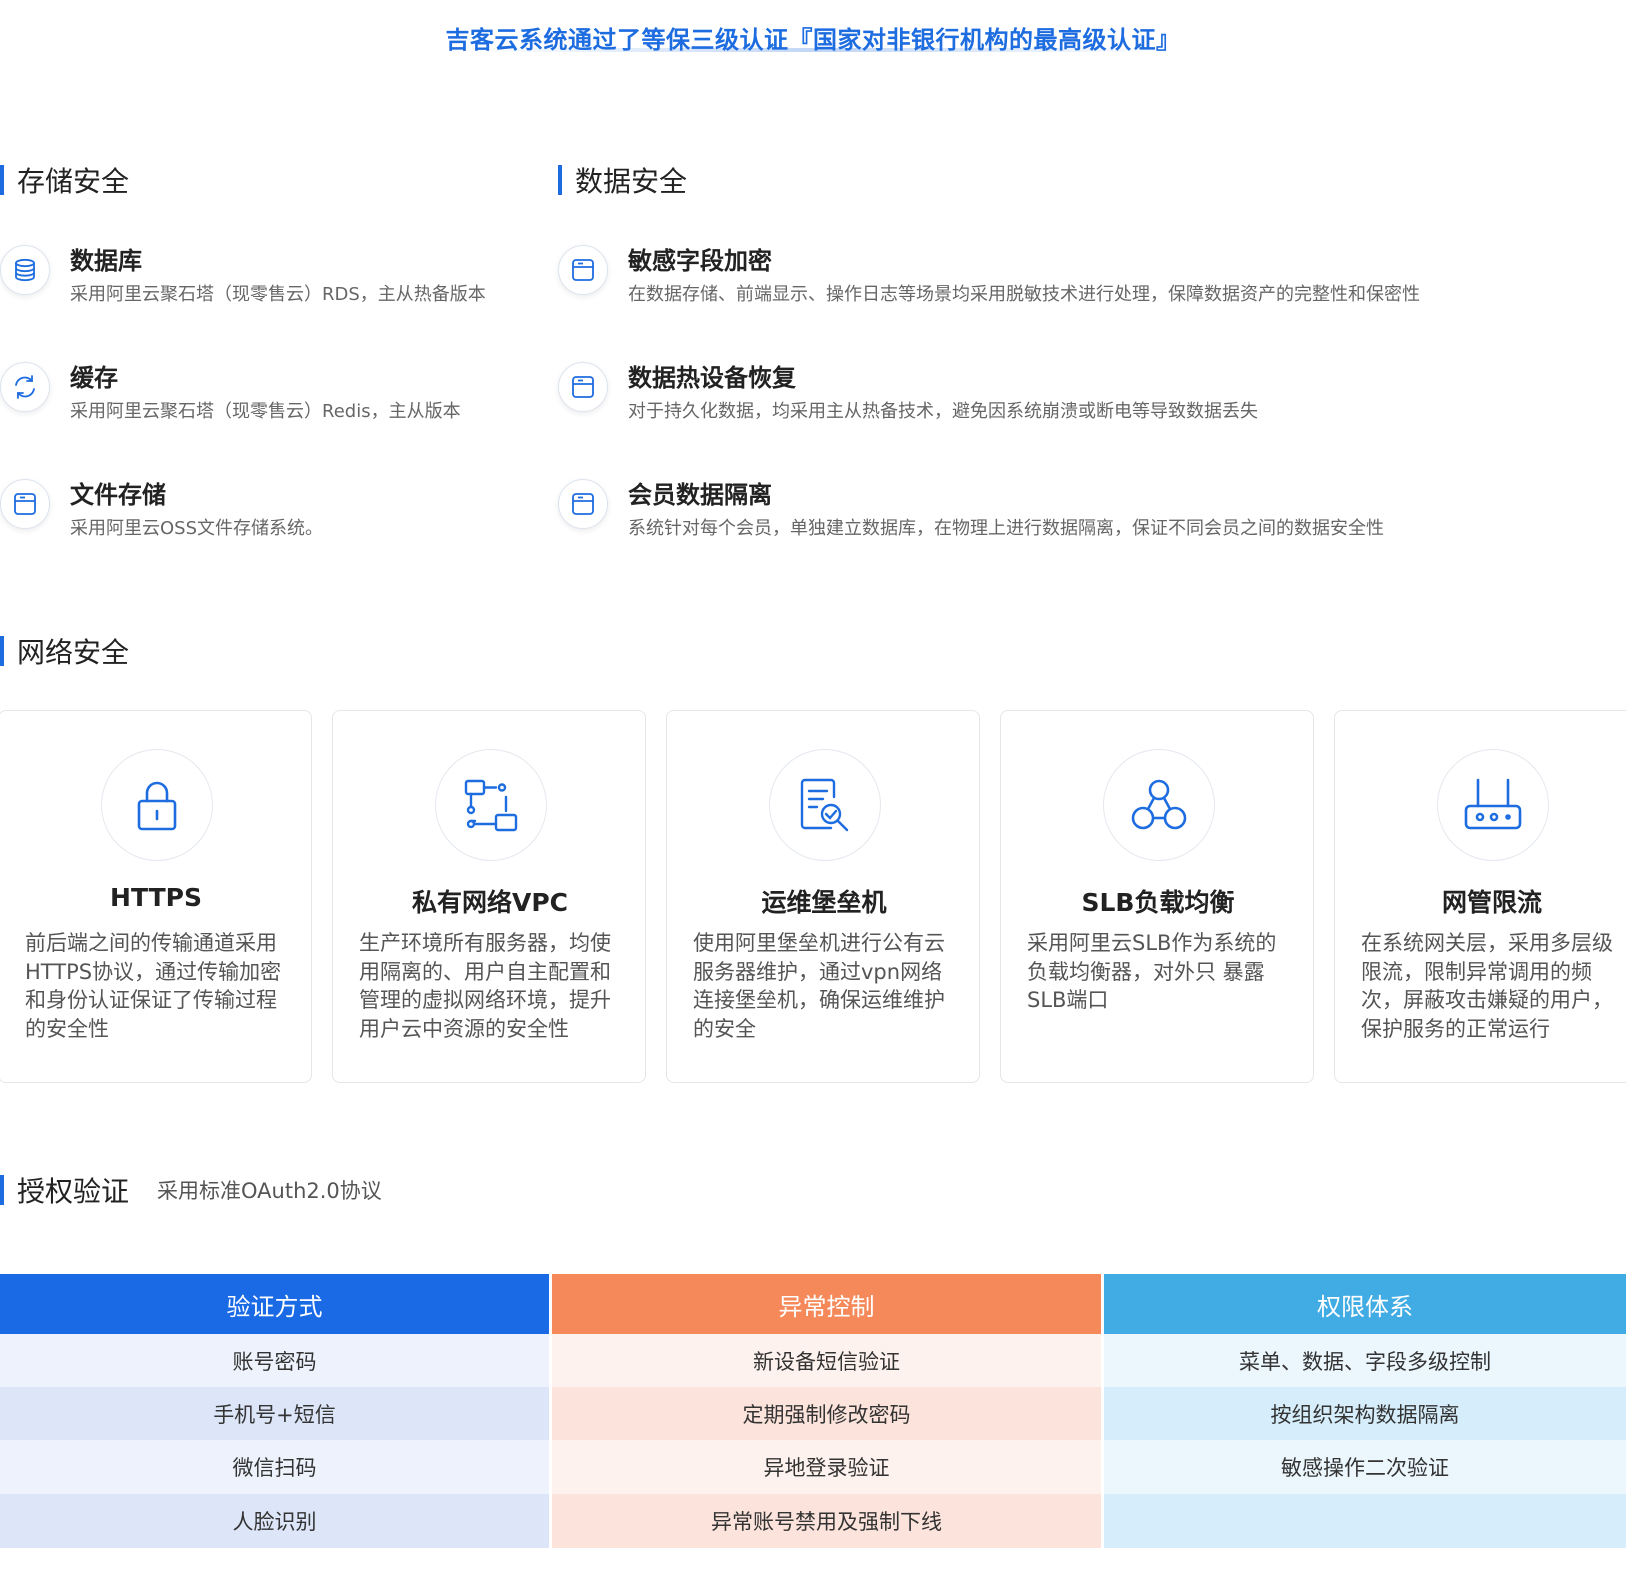  Describe the element at coordinates (1365, 1467) in the screenshot. I see `column-cell: 敏感操作二次验证` at that location.